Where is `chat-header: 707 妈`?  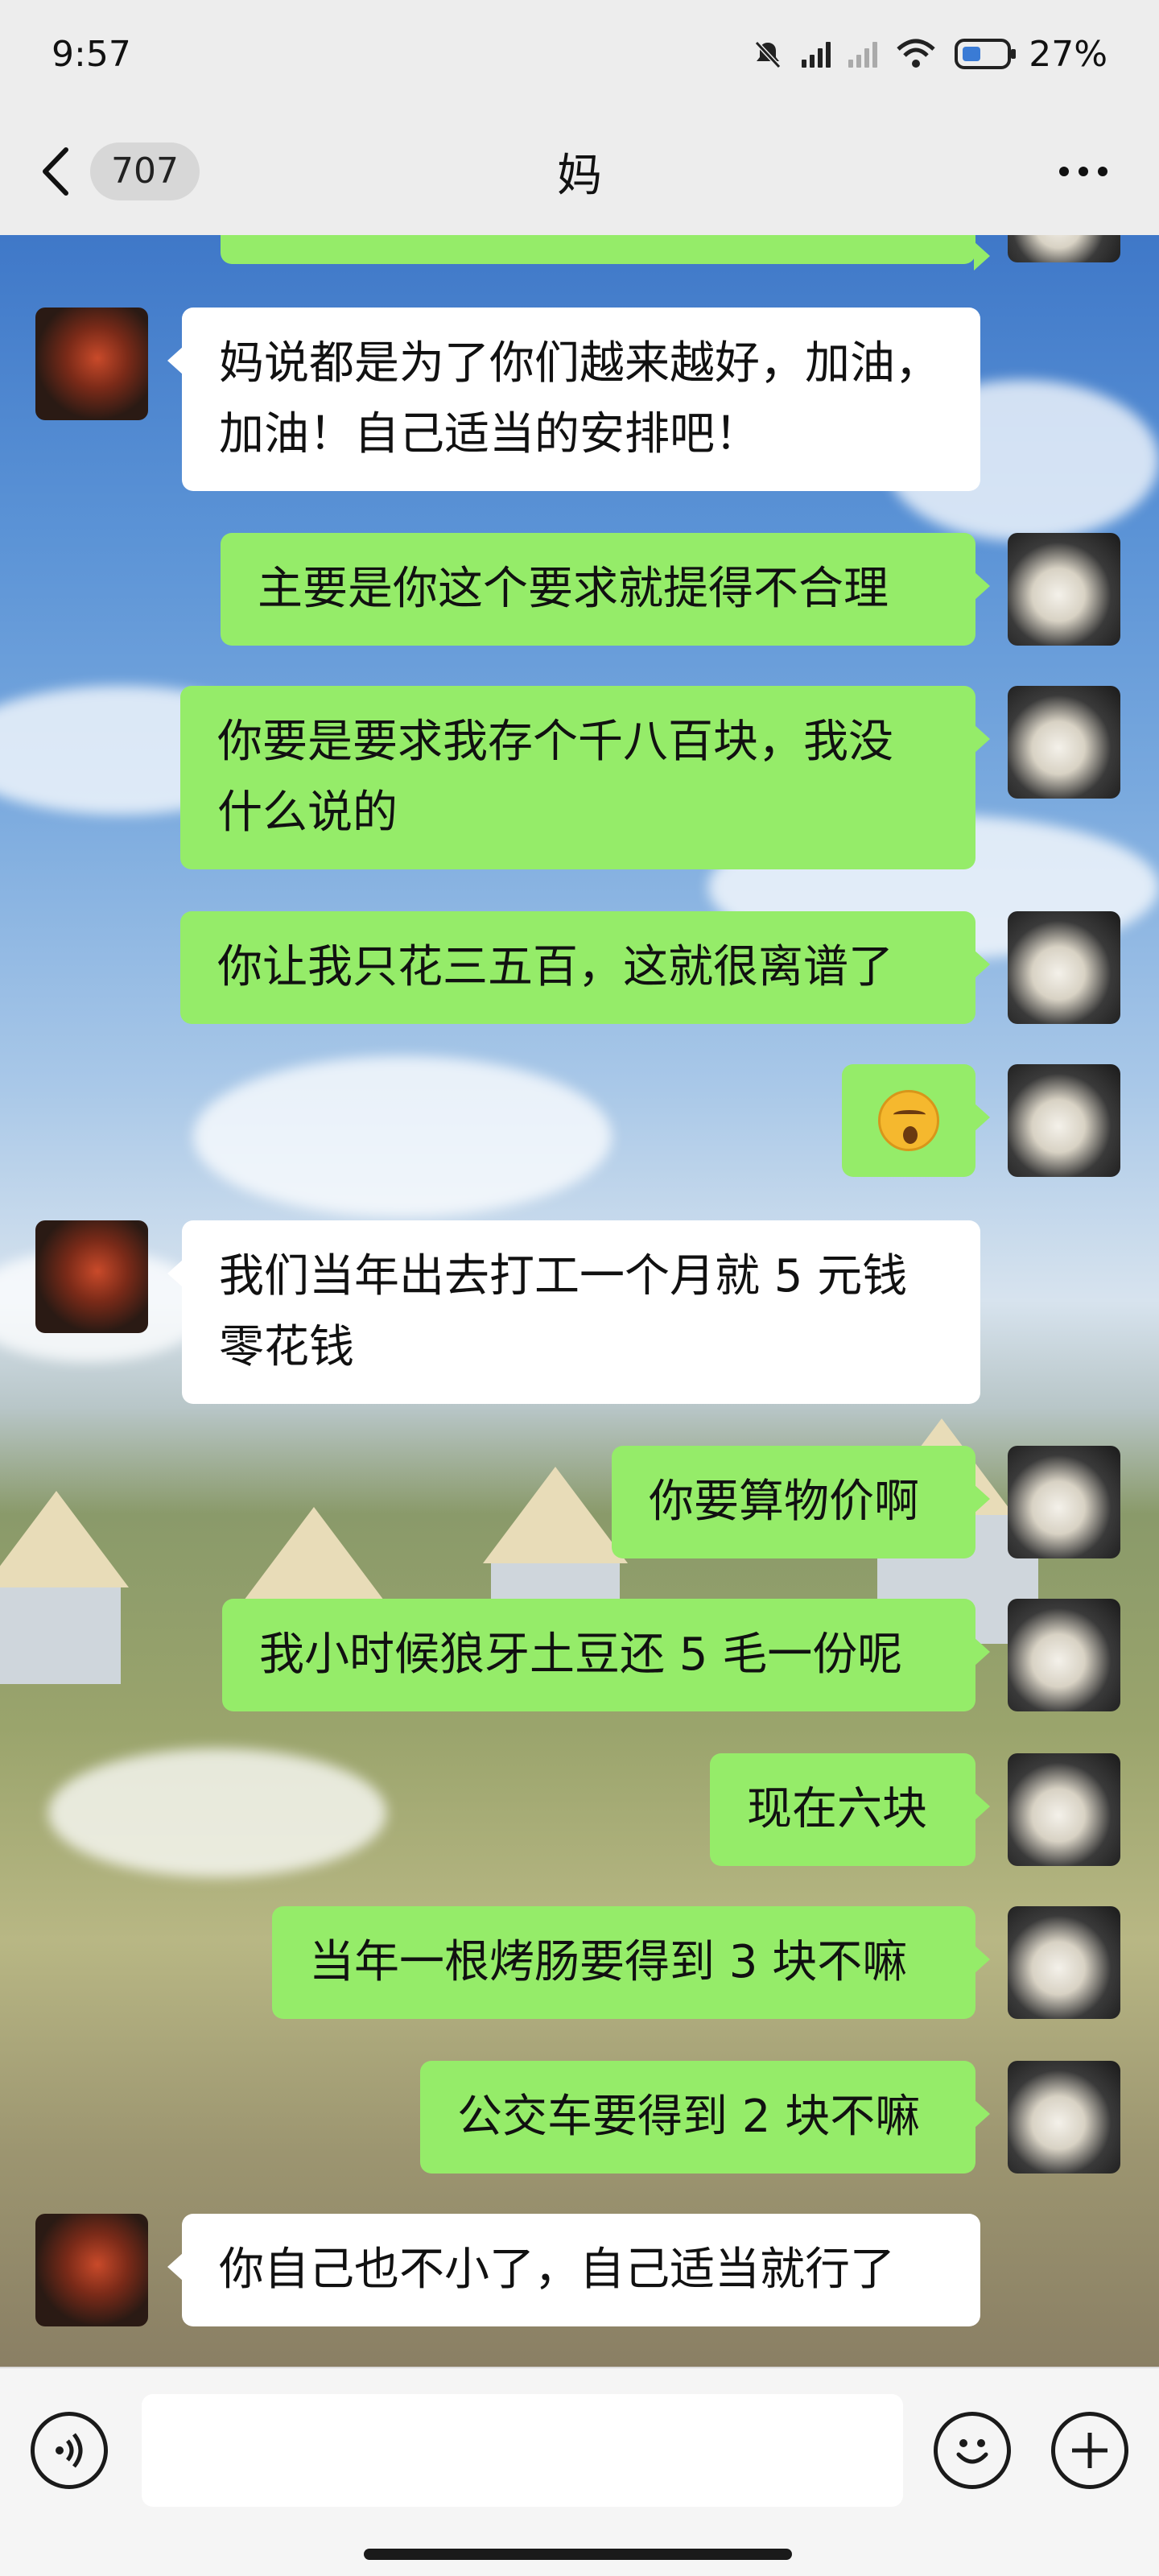
chat-header: 707 妈 is located at coordinates (579, 171).